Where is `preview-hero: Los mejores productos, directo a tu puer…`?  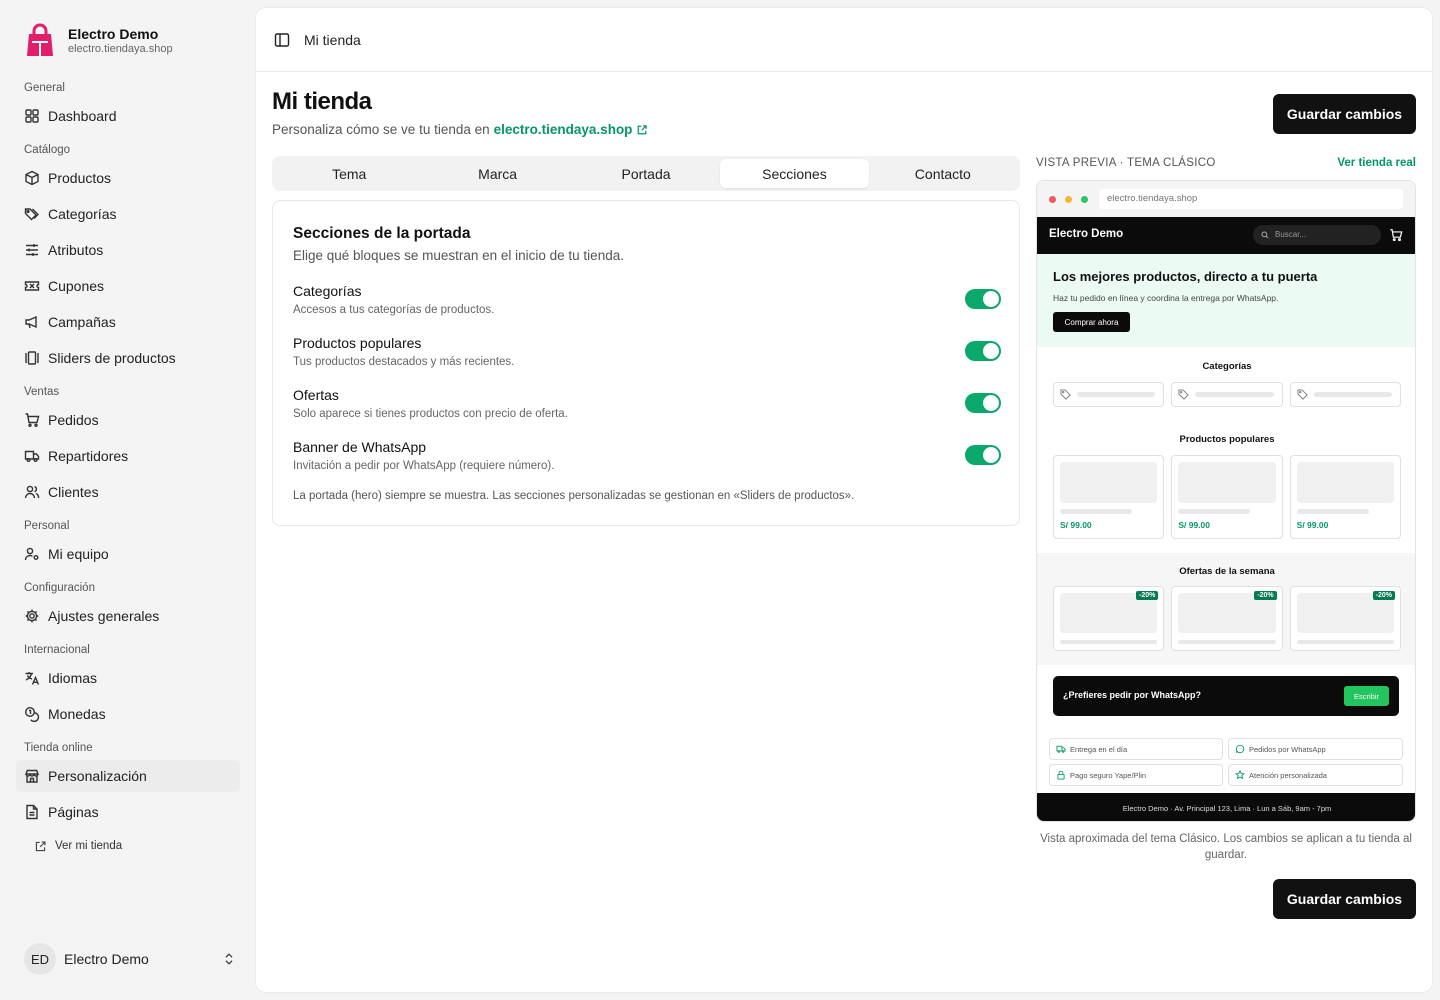 preview-hero: Los mejores productos, directo a tu puer… is located at coordinates (1226, 300).